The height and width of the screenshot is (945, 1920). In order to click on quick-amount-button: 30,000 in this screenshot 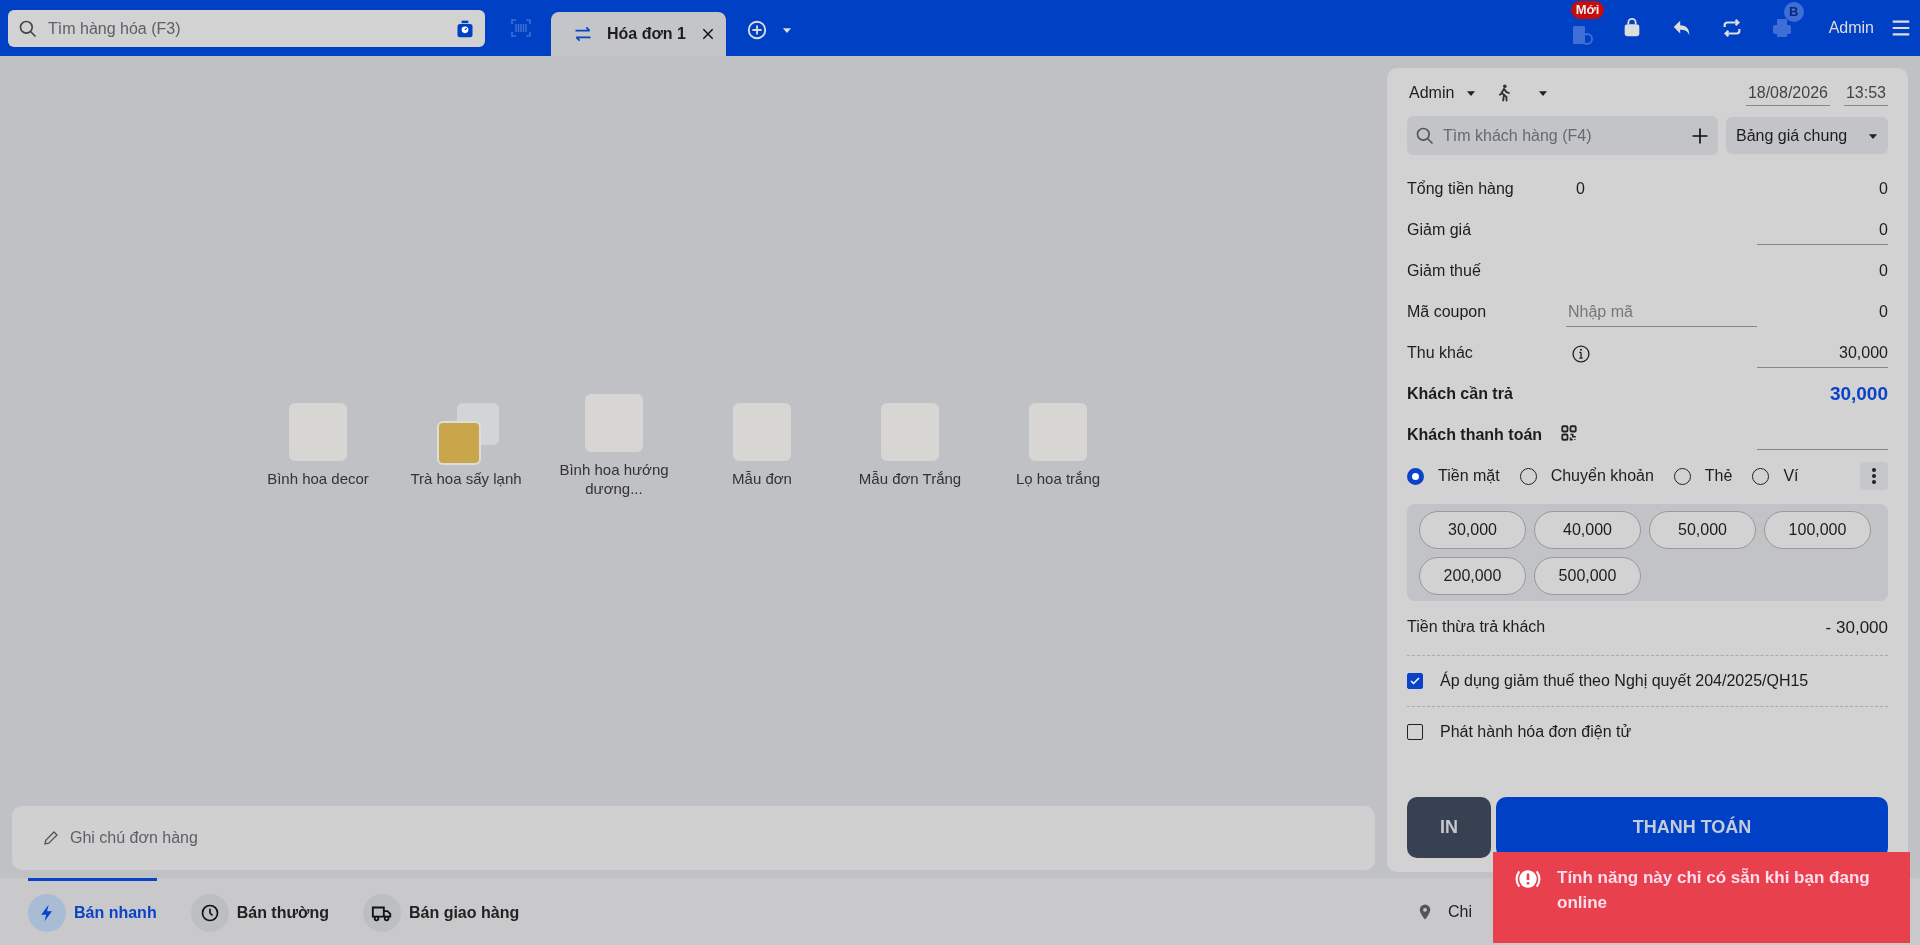, I will do `click(1472, 530)`.